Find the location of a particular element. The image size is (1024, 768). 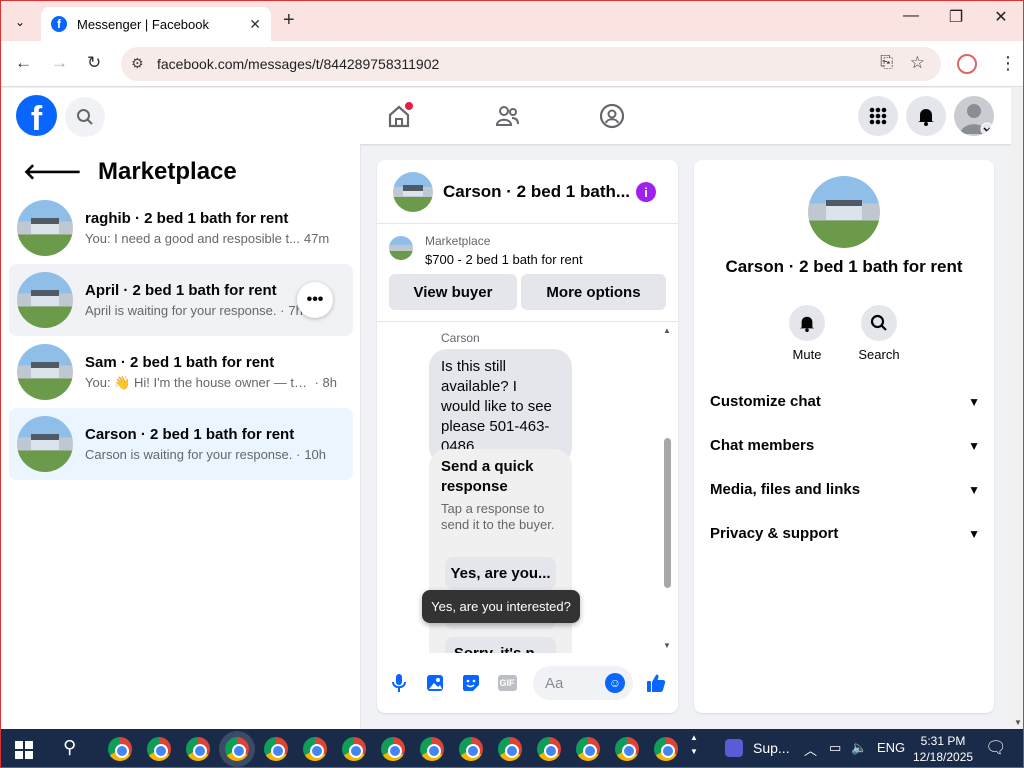

message-input: Aa ☺ is located at coordinates (583, 683).